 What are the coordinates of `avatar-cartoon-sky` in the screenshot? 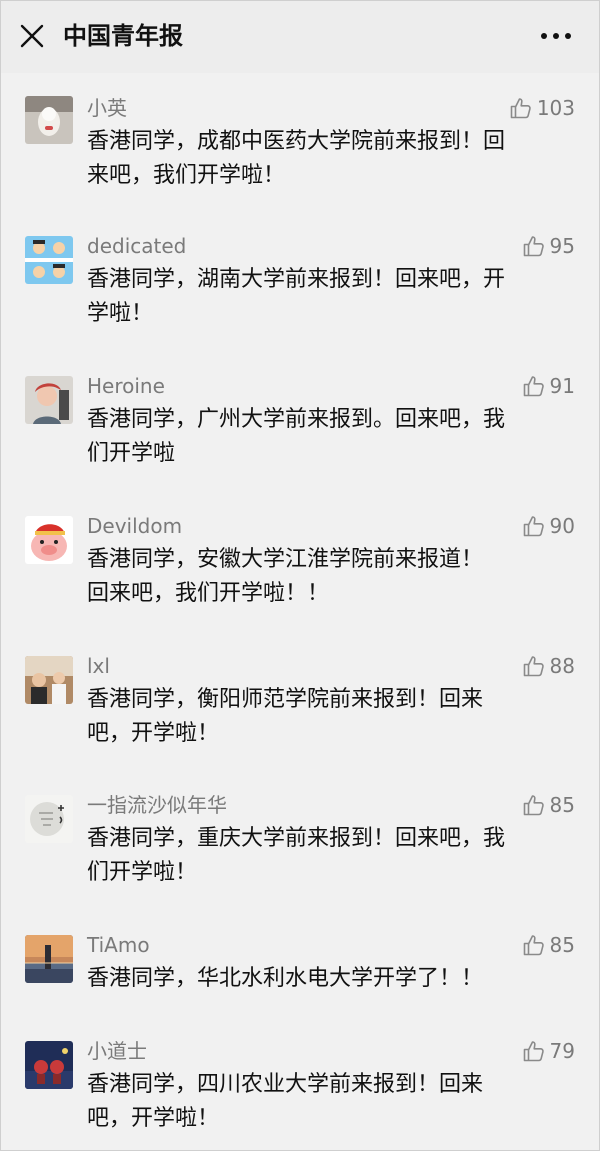 It's located at (49, 260).